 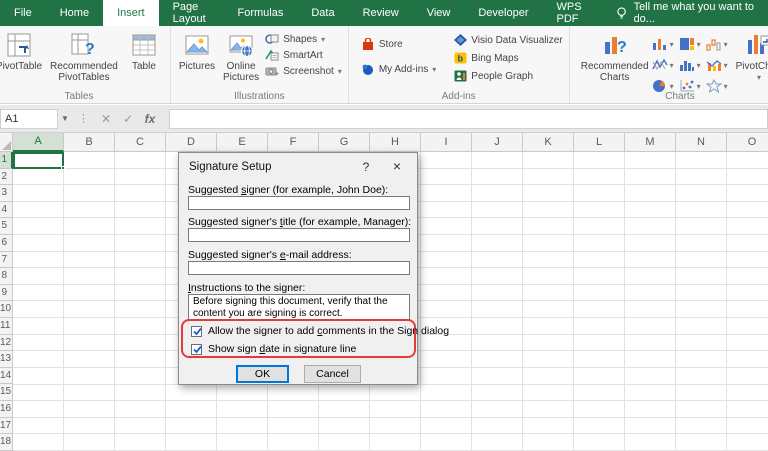 What do you see at coordinates (747, 227) in the screenshot?
I see `cell-O5` at bounding box center [747, 227].